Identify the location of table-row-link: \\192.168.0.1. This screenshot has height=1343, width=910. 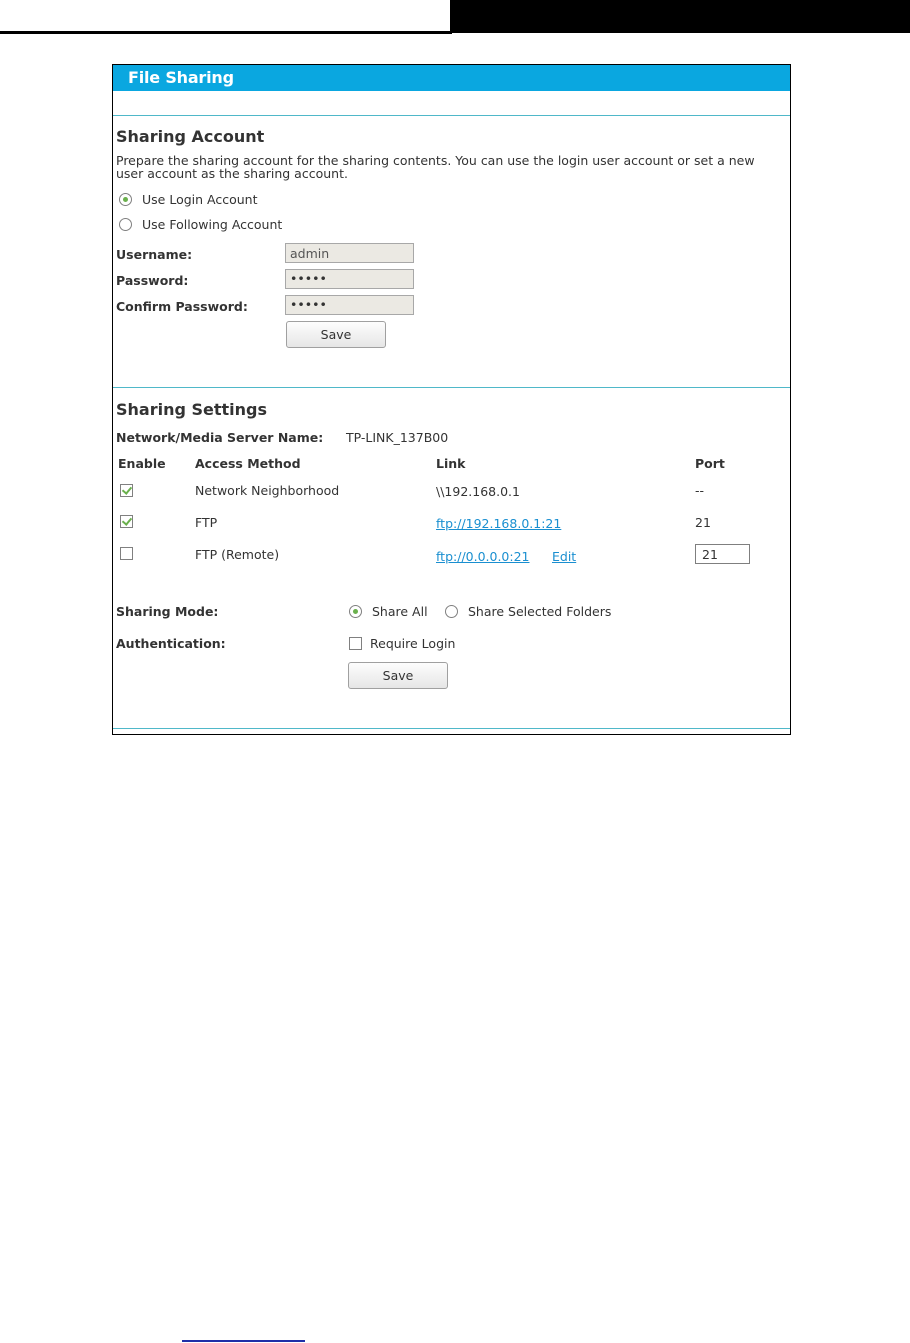
(478, 491).